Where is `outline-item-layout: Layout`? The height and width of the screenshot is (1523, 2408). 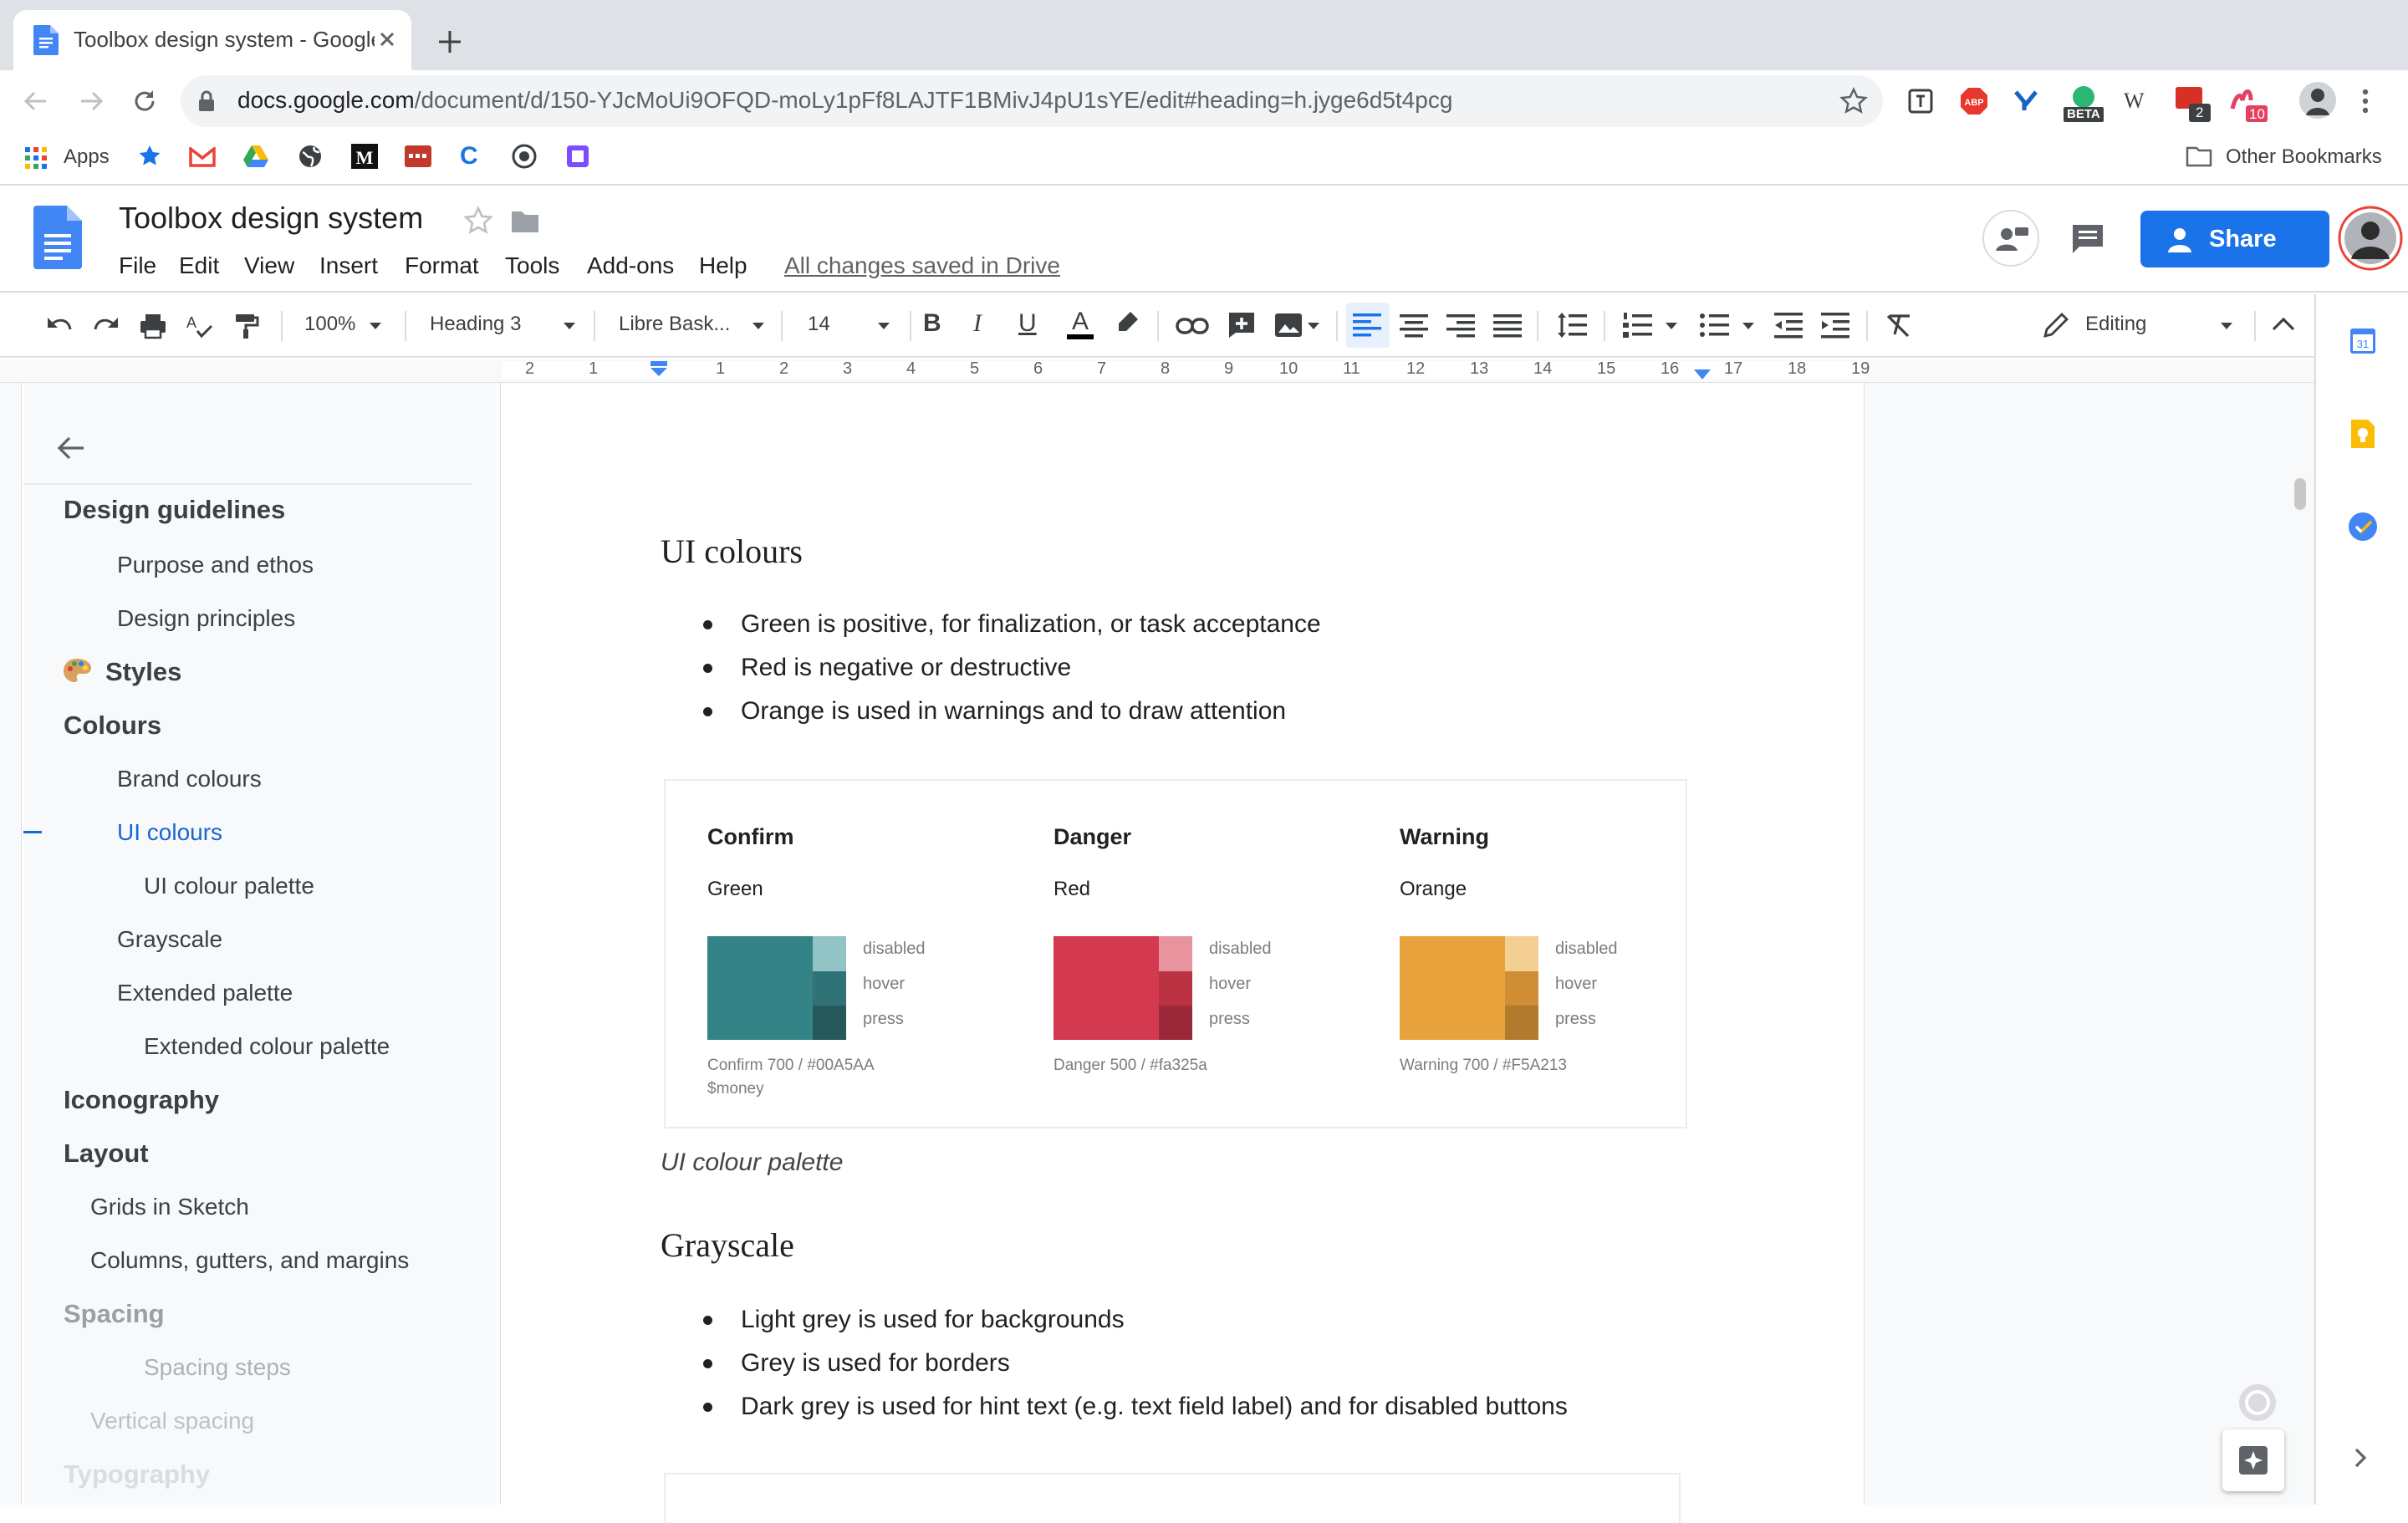
outline-item-layout: Layout is located at coordinates (106, 1154).